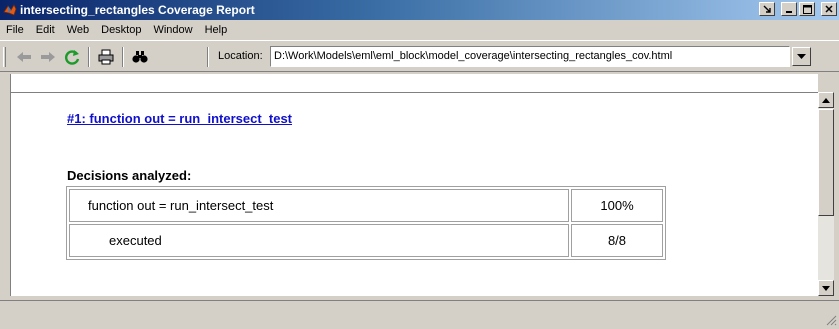 Image resolution: width=839 pixels, height=329 pixels. Describe the element at coordinates (137, 10) in the screenshot. I see `window-title: intersecting_rectangles Coverage Report` at that location.